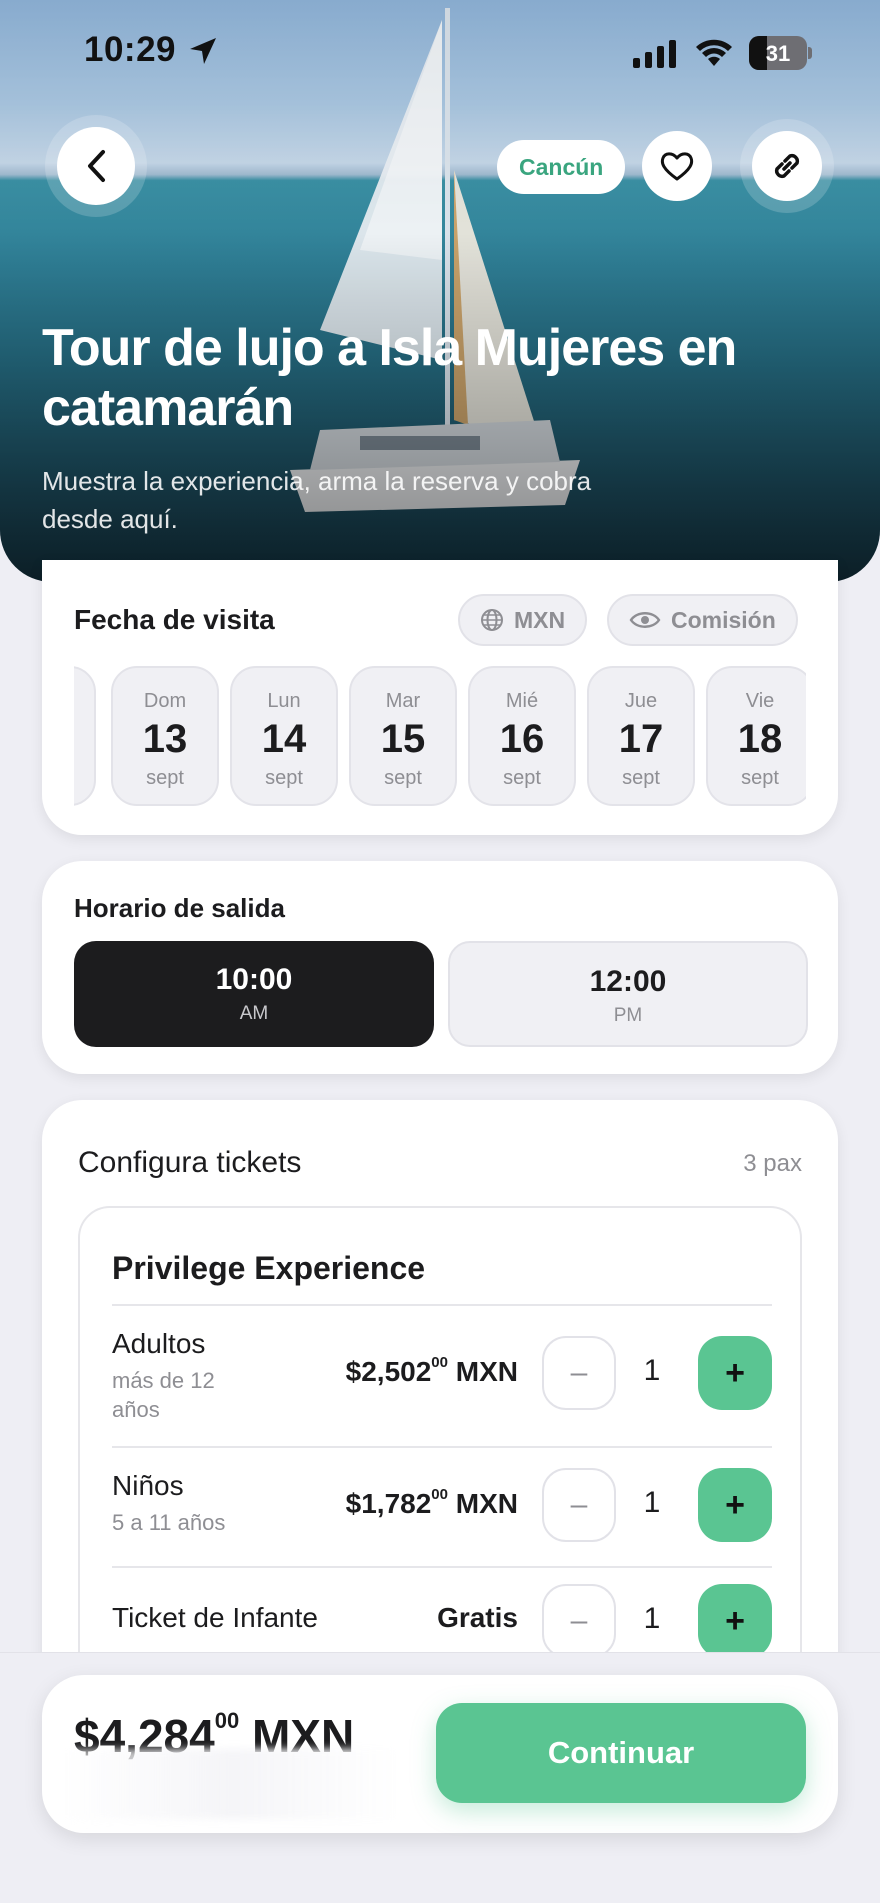  I want to click on currency-chip: MXN, so click(523, 620).